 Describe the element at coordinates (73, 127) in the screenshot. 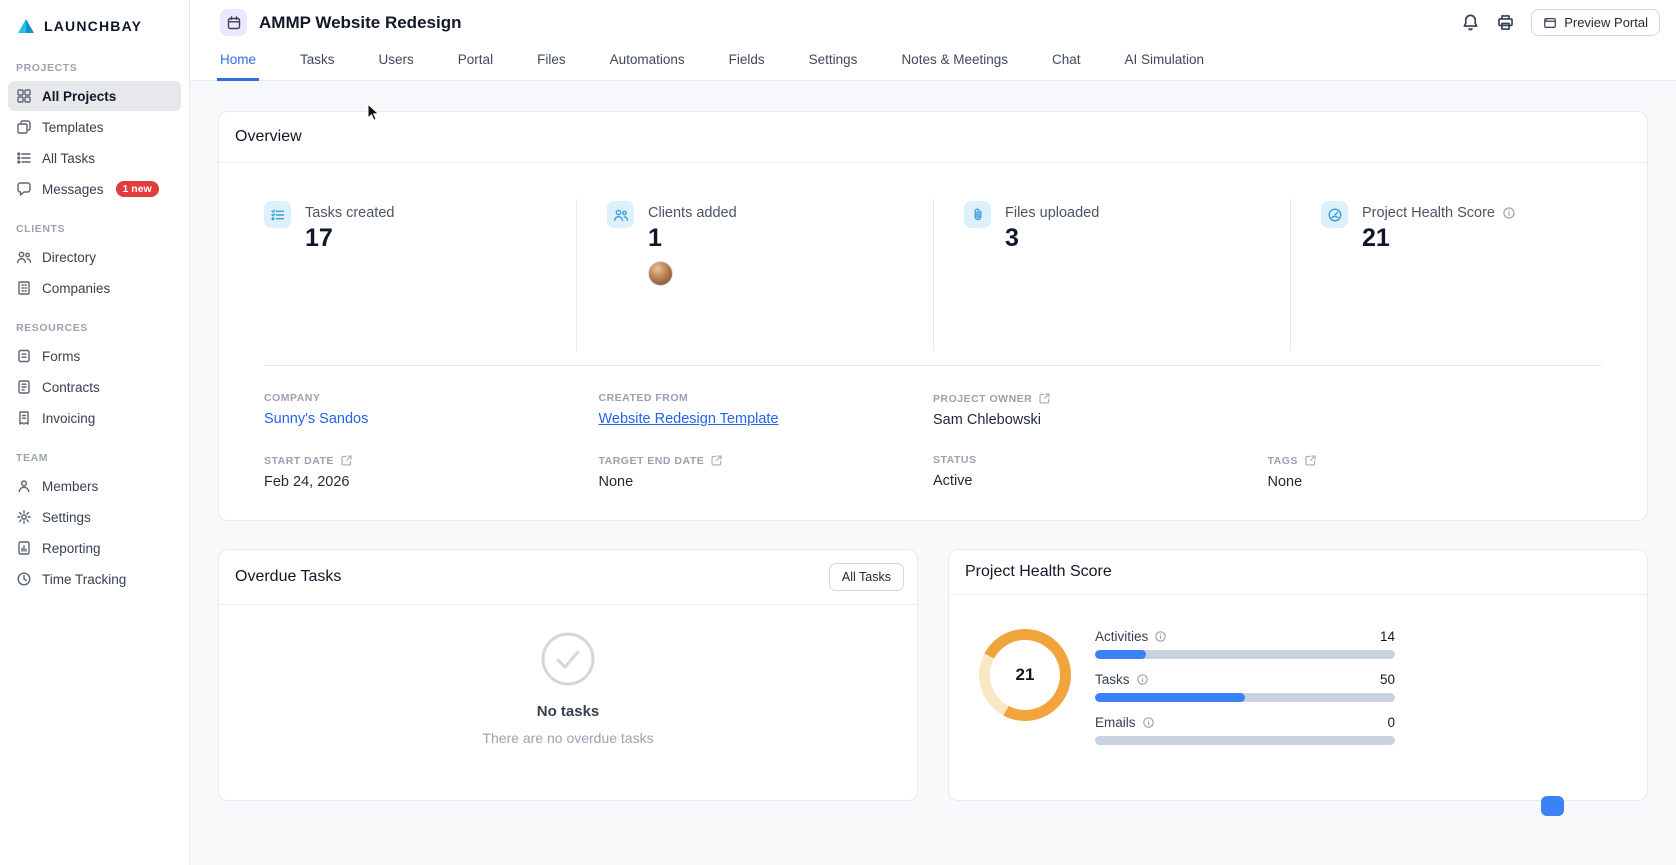

I see `sidebar-item-label: Templates` at that location.